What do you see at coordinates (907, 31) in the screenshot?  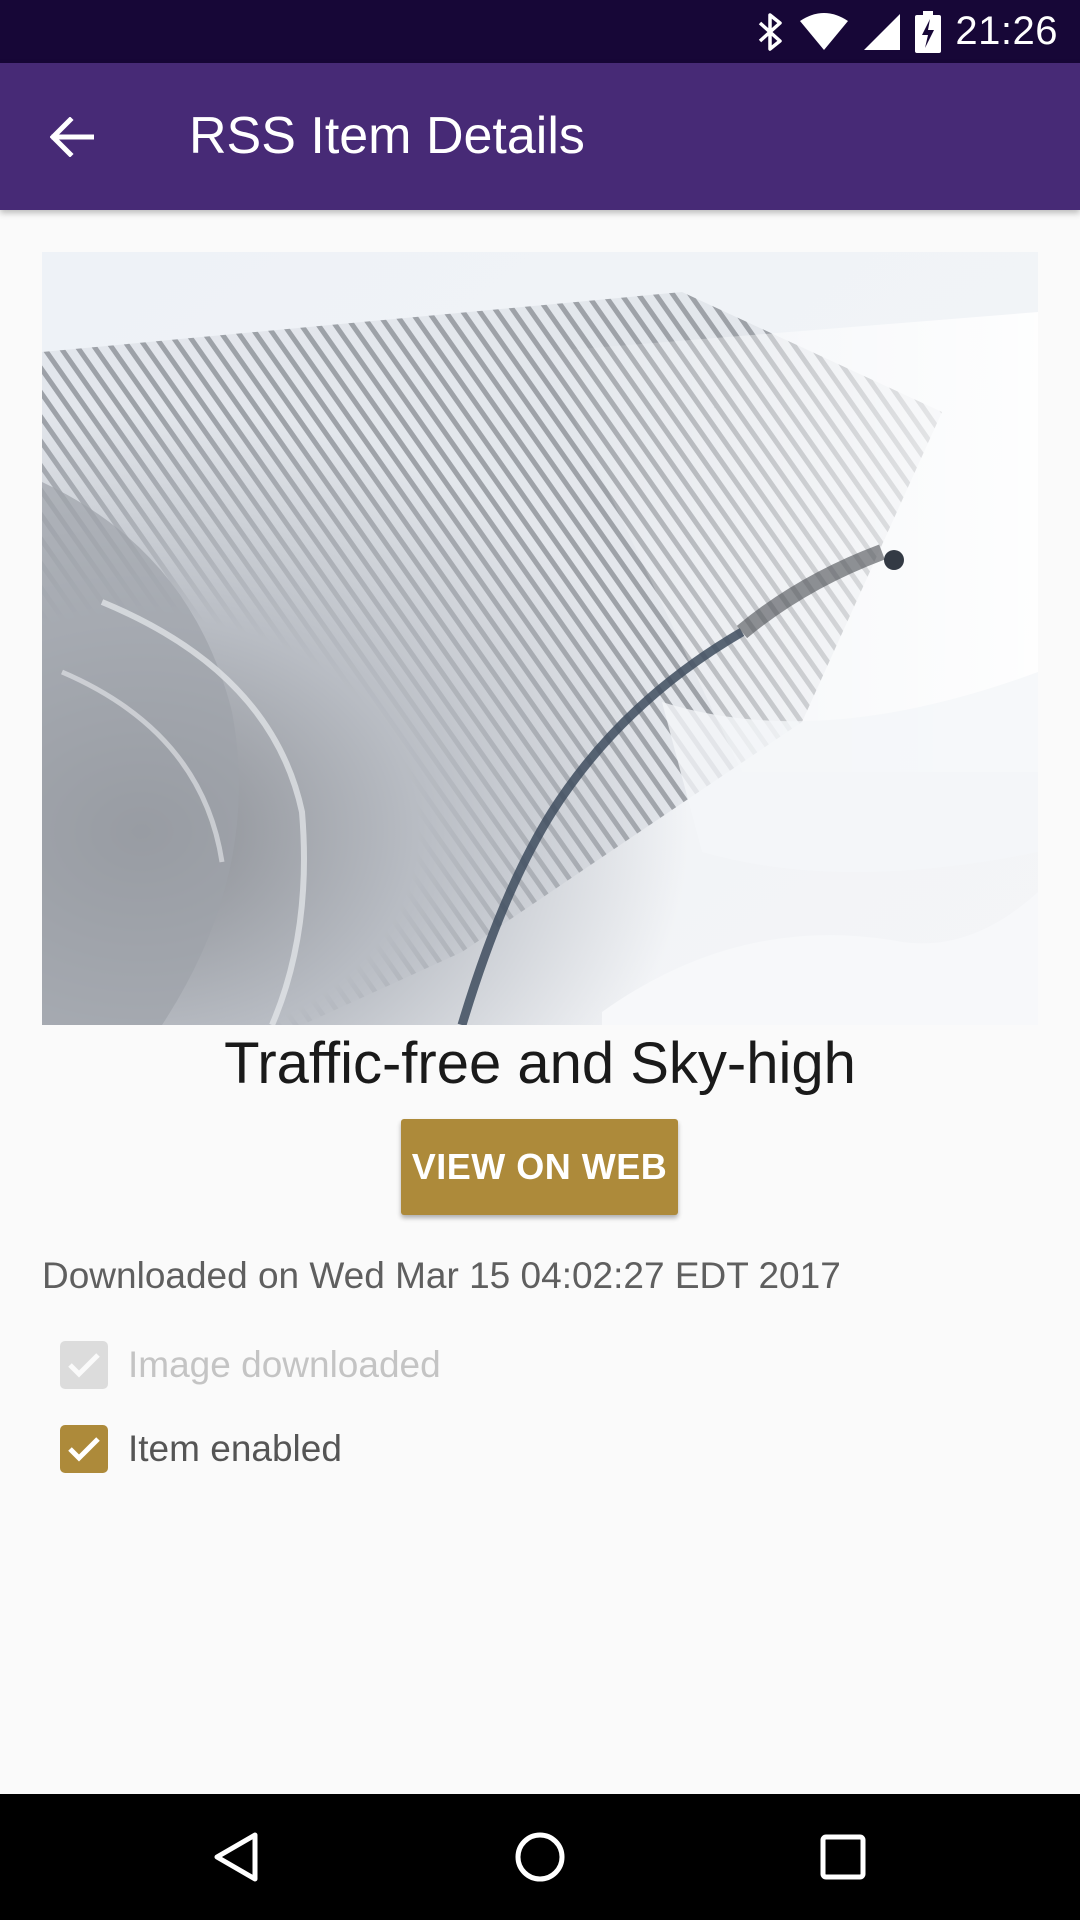 I see `status-icons: 21:26` at bounding box center [907, 31].